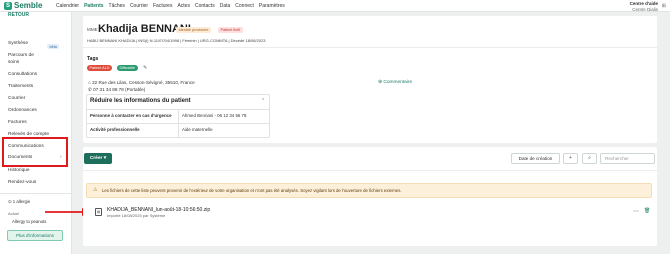  What do you see at coordinates (244, 6) in the screenshot?
I see `nav-connect: Connect` at bounding box center [244, 6].